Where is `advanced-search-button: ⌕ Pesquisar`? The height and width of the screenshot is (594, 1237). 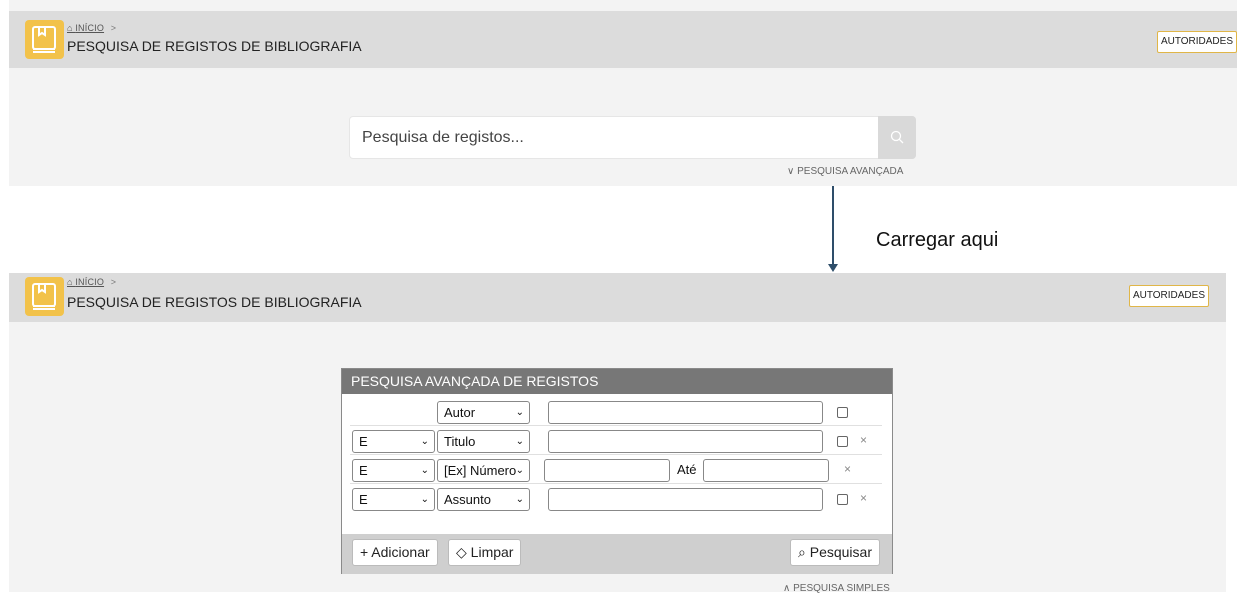 advanced-search-button: ⌕ Pesquisar is located at coordinates (835, 552).